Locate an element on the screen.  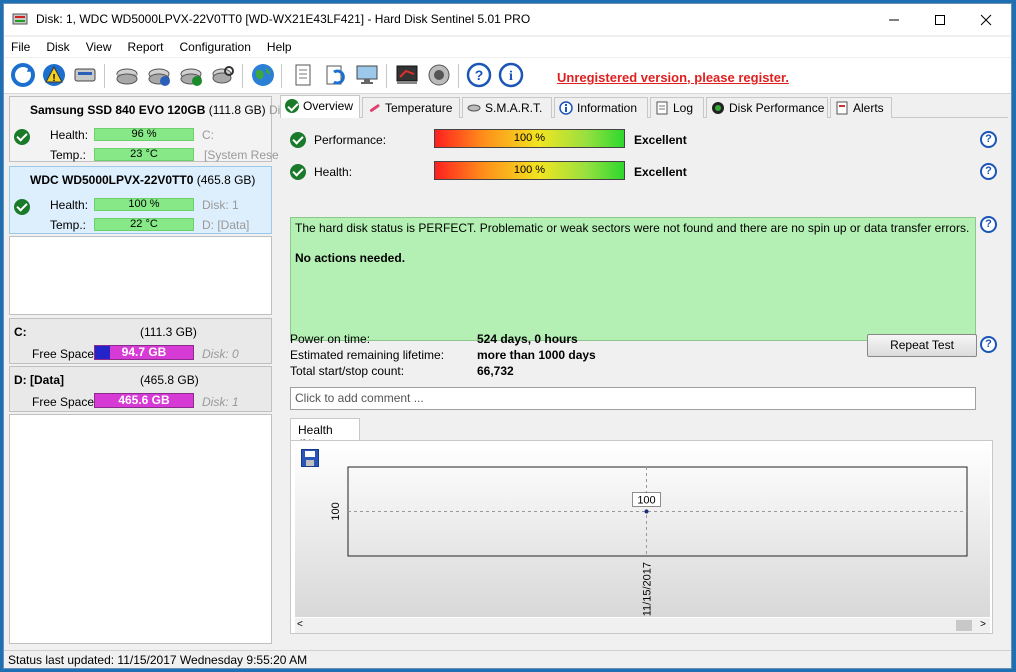
menu-disk: Disk is located at coordinates (57, 45).